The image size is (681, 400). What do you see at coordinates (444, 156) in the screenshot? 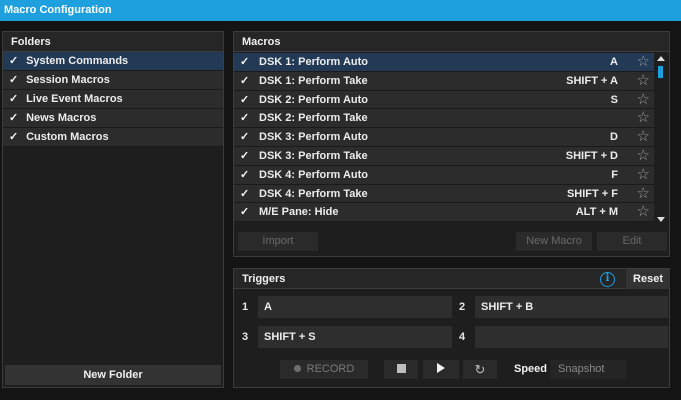
I see `macro-row: ✓ DSK 3: Perform Take SHIFT + D ☆` at bounding box center [444, 156].